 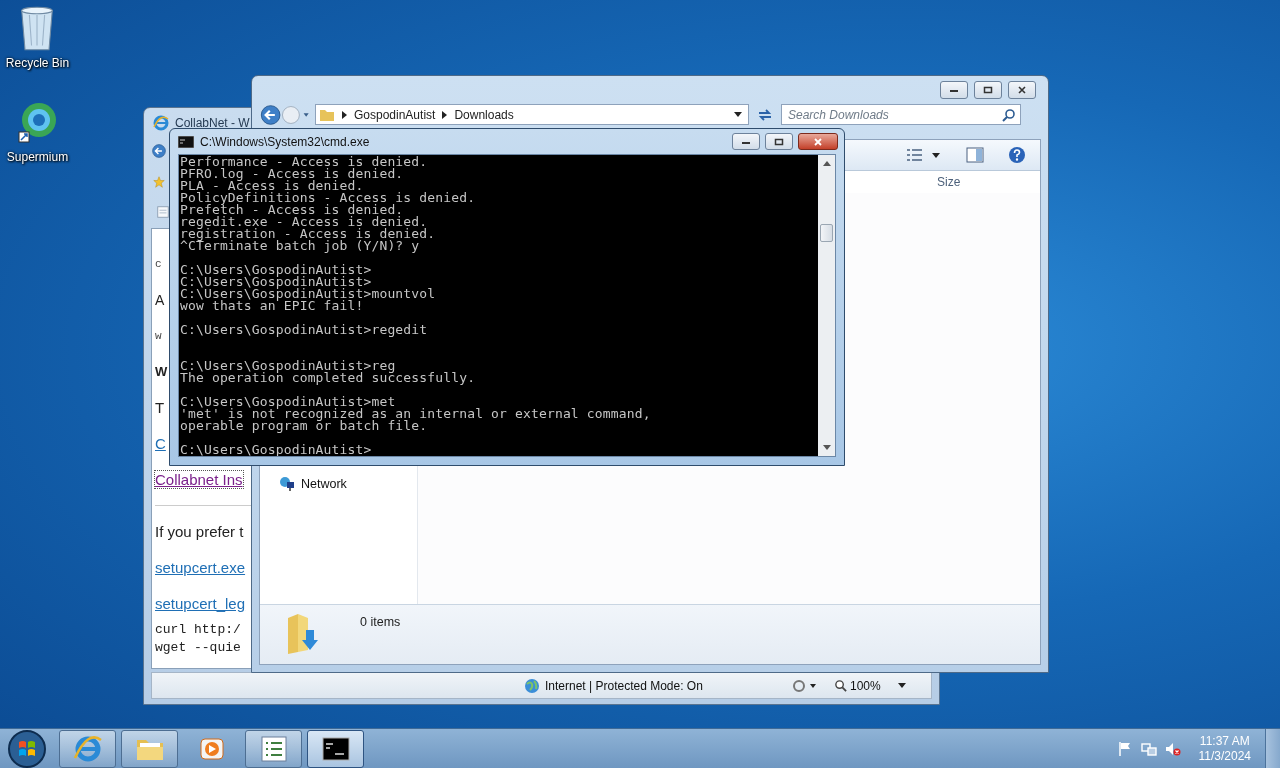 What do you see at coordinates (826, 447) in the screenshot?
I see `scroll-down-icon` at bounding box center [826, 447].